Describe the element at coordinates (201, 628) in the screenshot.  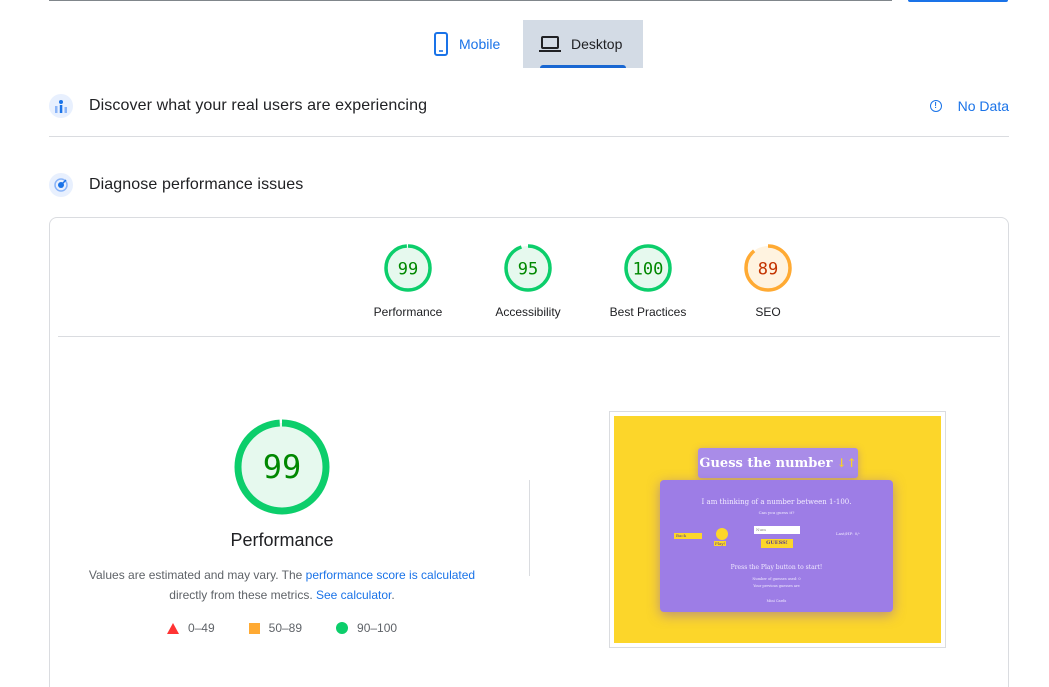
I see `legend-range: 0–49` at that location.